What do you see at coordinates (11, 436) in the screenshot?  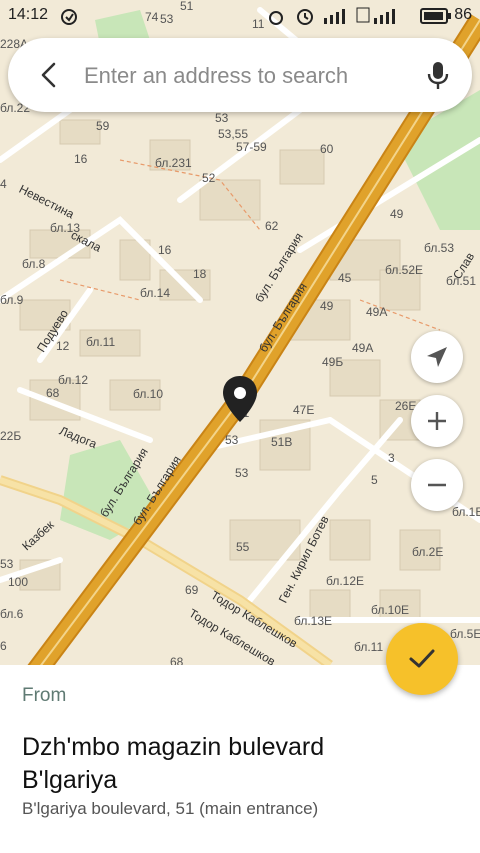 I see `map-label: 22Б` at bounding box center [11, 436].